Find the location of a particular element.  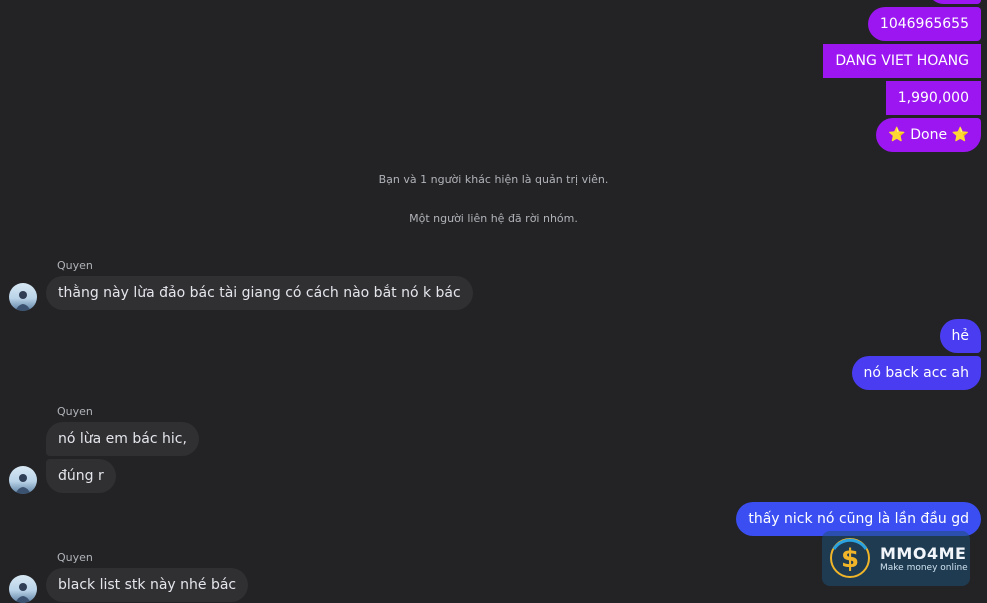

message-bubble: nó lừa em bác hic, is located at coordinates (122, 439).